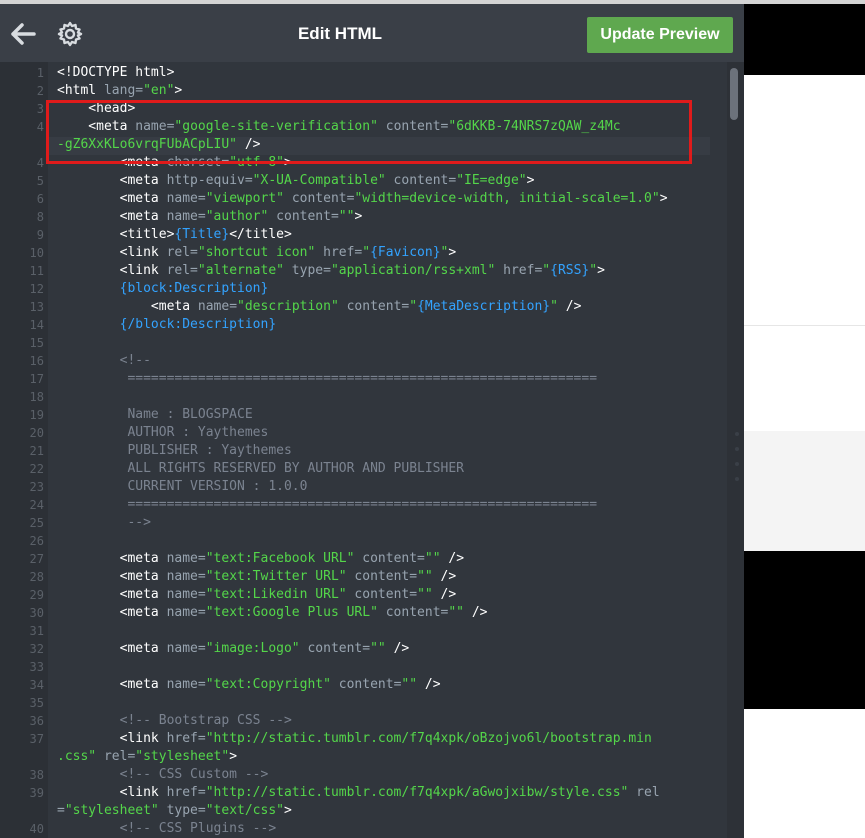  What do you see at coordinates (36, 523) in the screenshot?
I see `line-number: 25` at bounding box center [36, 523].